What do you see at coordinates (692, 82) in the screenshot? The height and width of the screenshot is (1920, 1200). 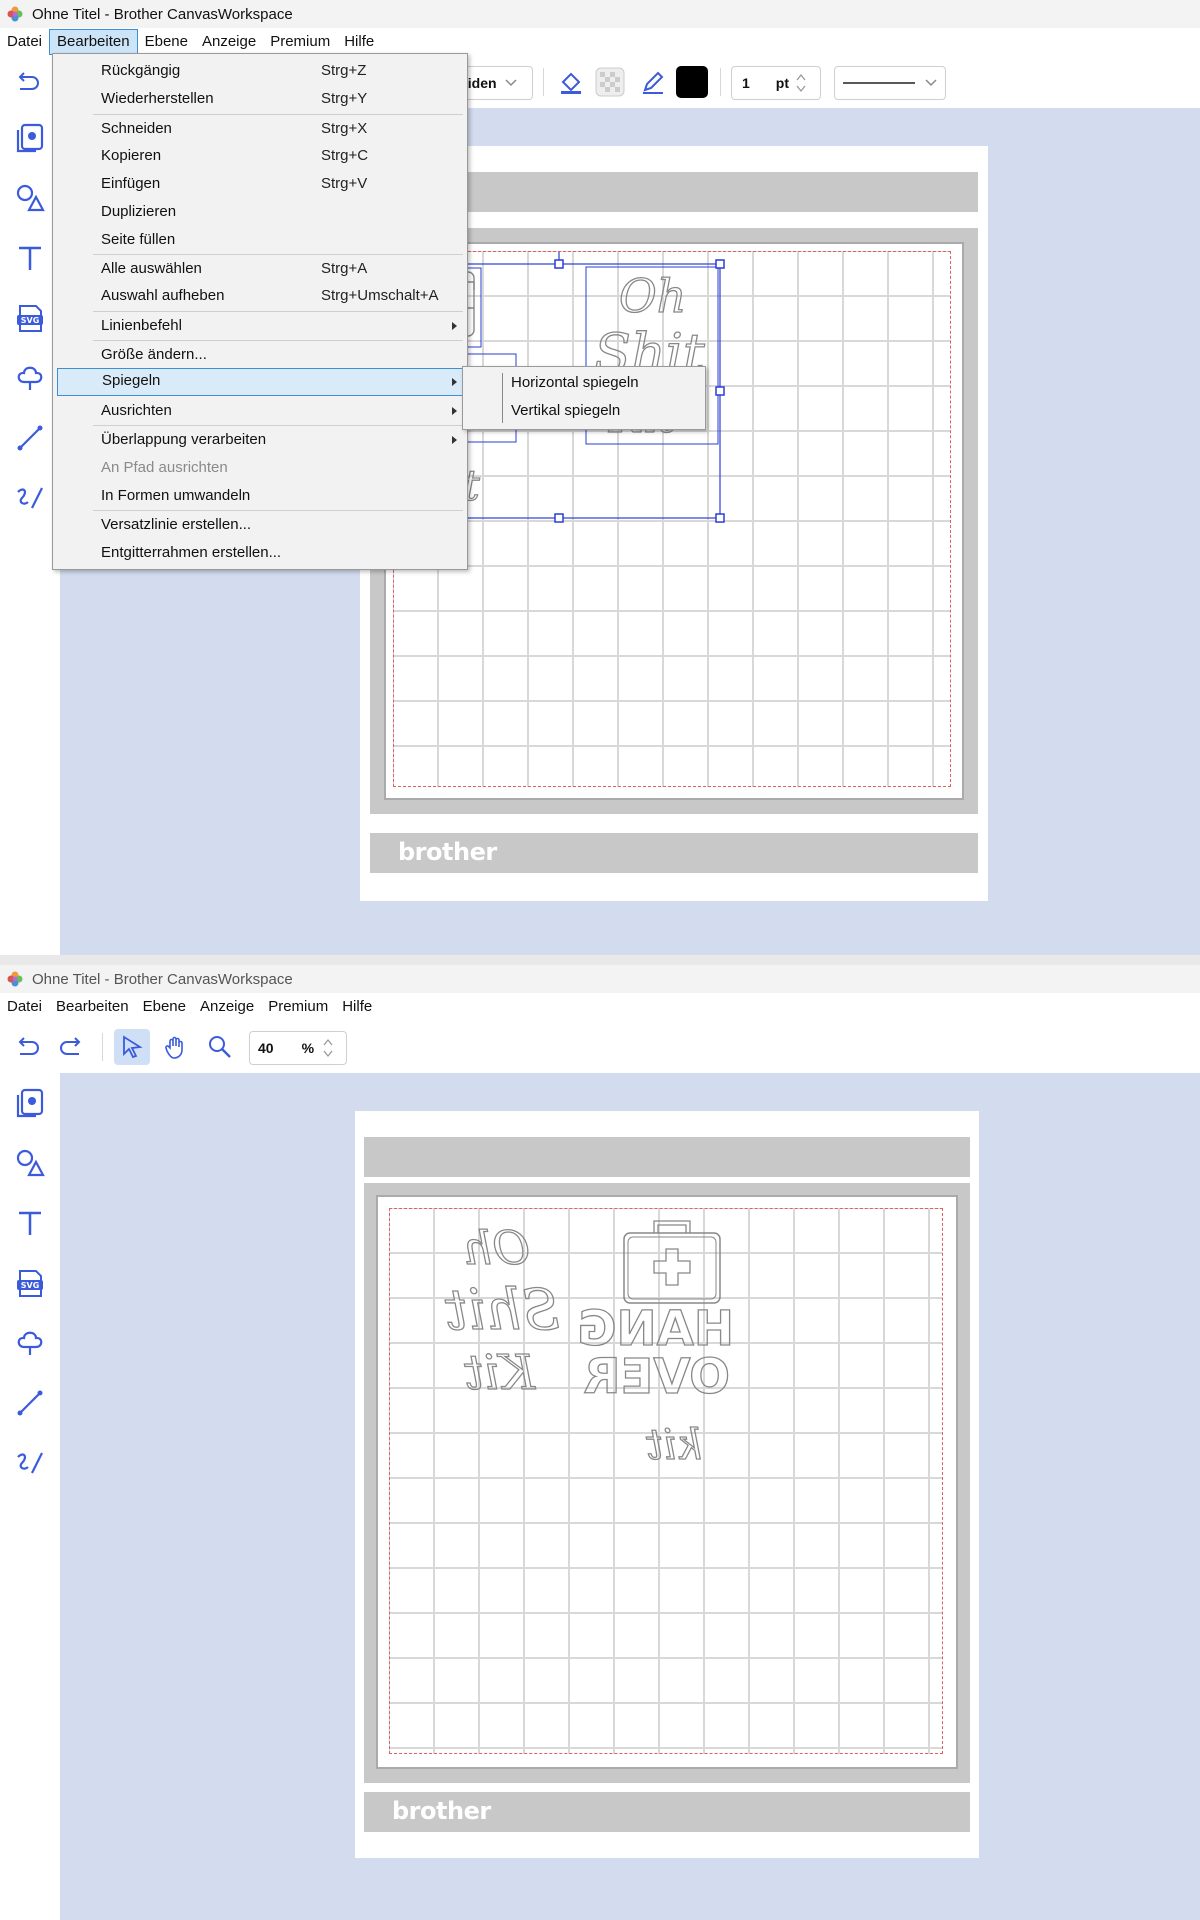 I see `stroke-color-swatch` at bounding box center [692, 82].